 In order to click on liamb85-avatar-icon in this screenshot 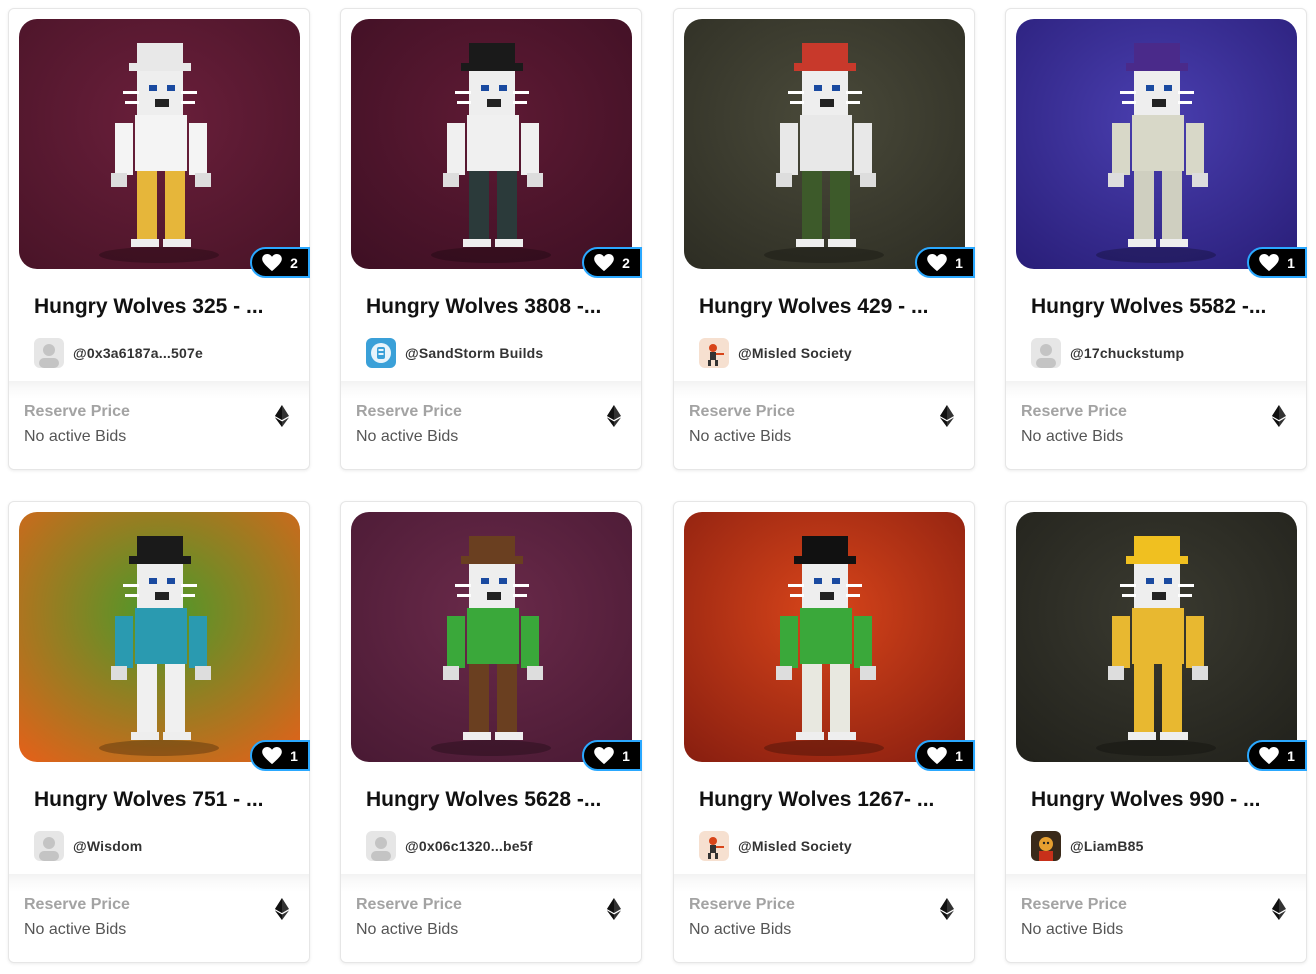, I will do `click(1046, 846)`.